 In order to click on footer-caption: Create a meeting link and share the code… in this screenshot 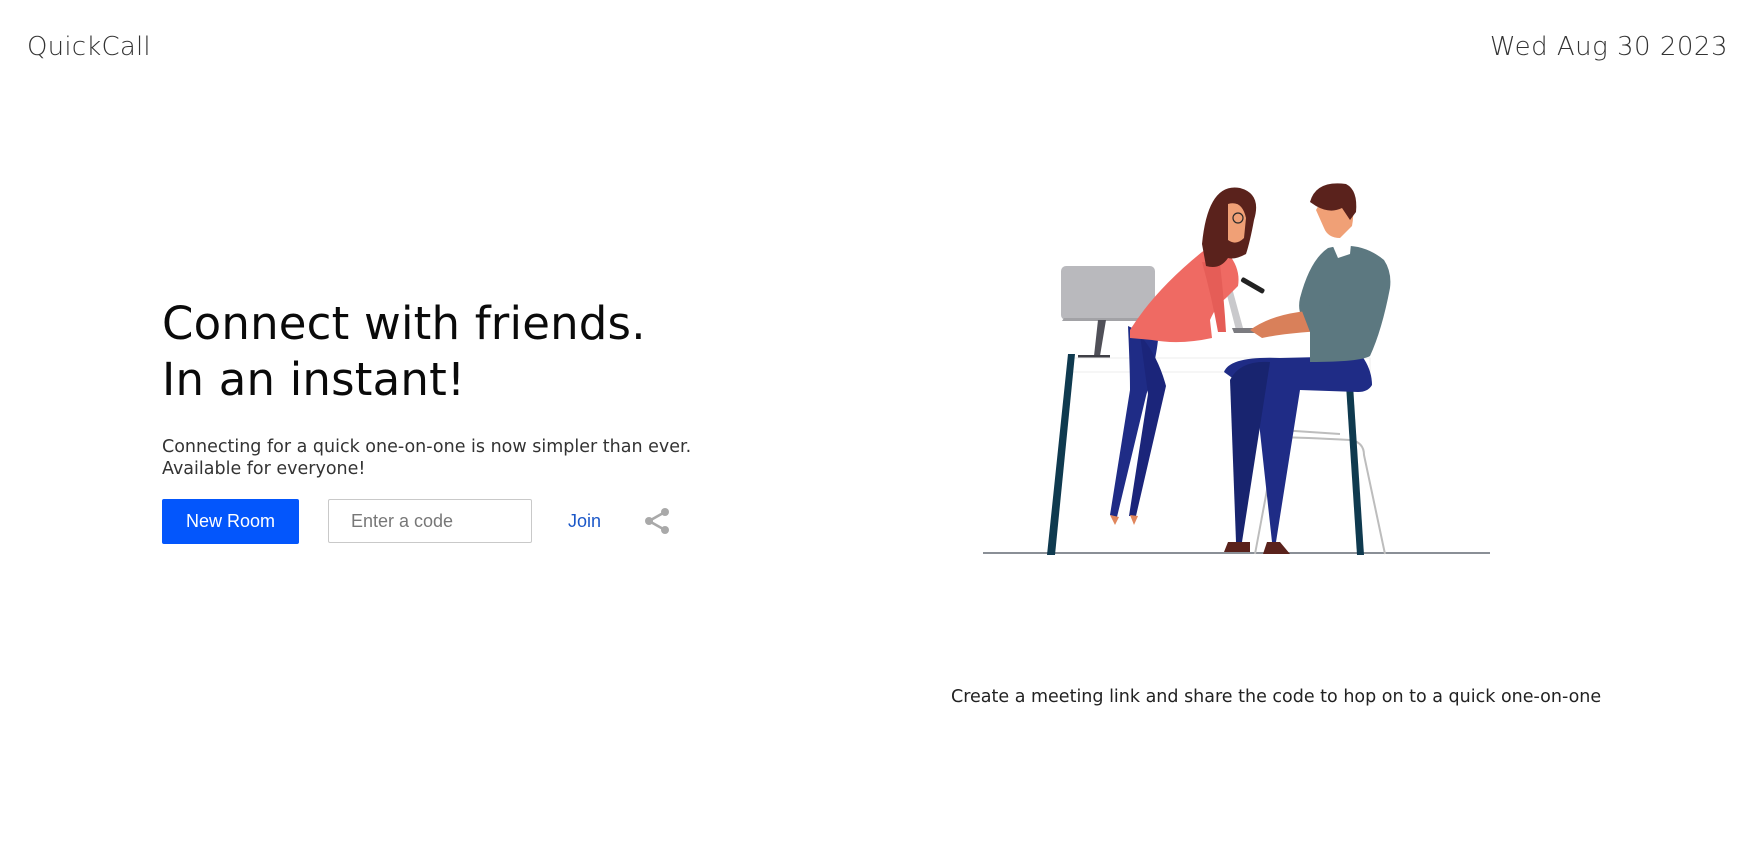, I will do `click(1276, 697)`.